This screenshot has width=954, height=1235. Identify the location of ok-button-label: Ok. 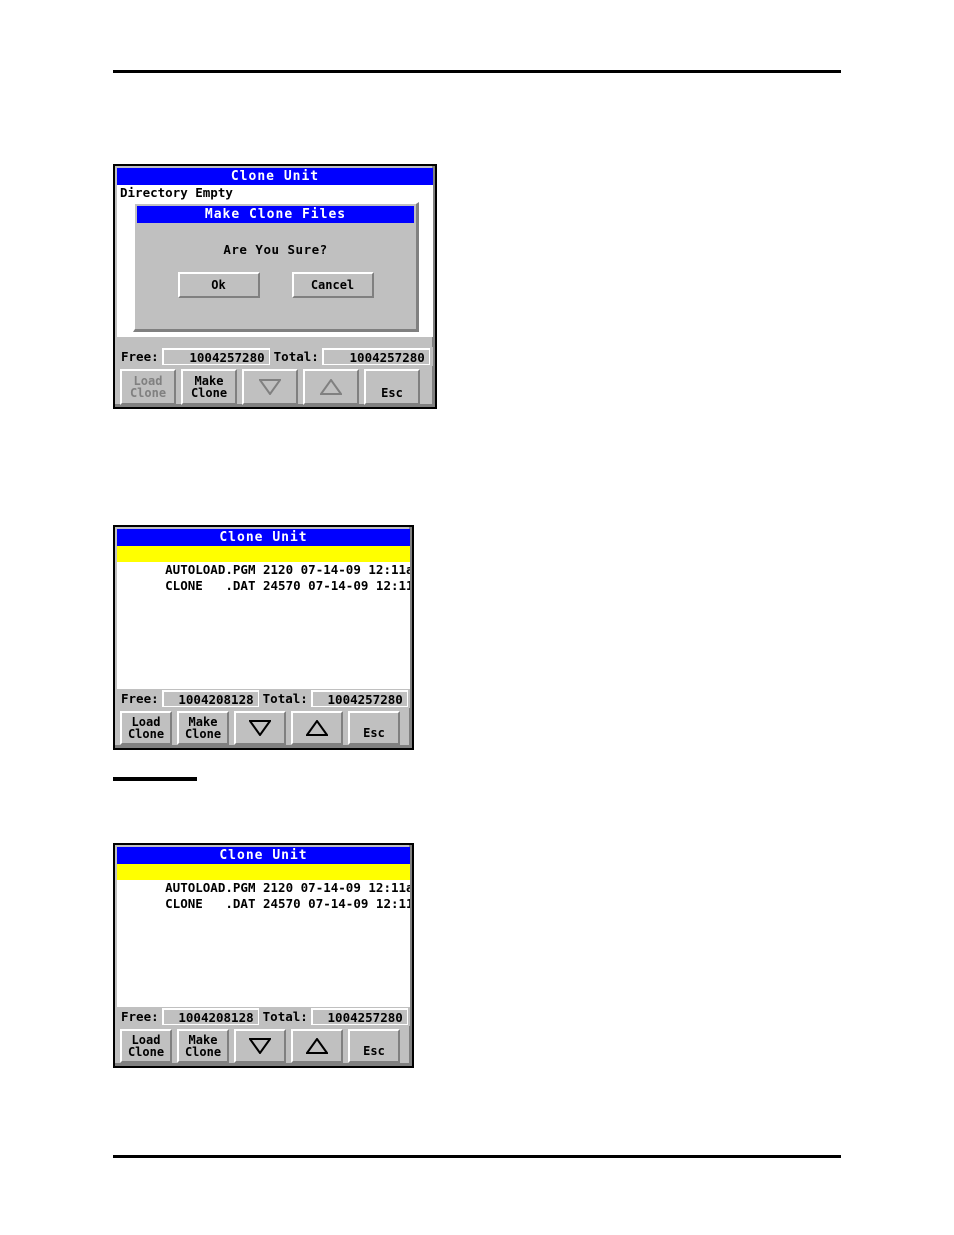
(218, 285).